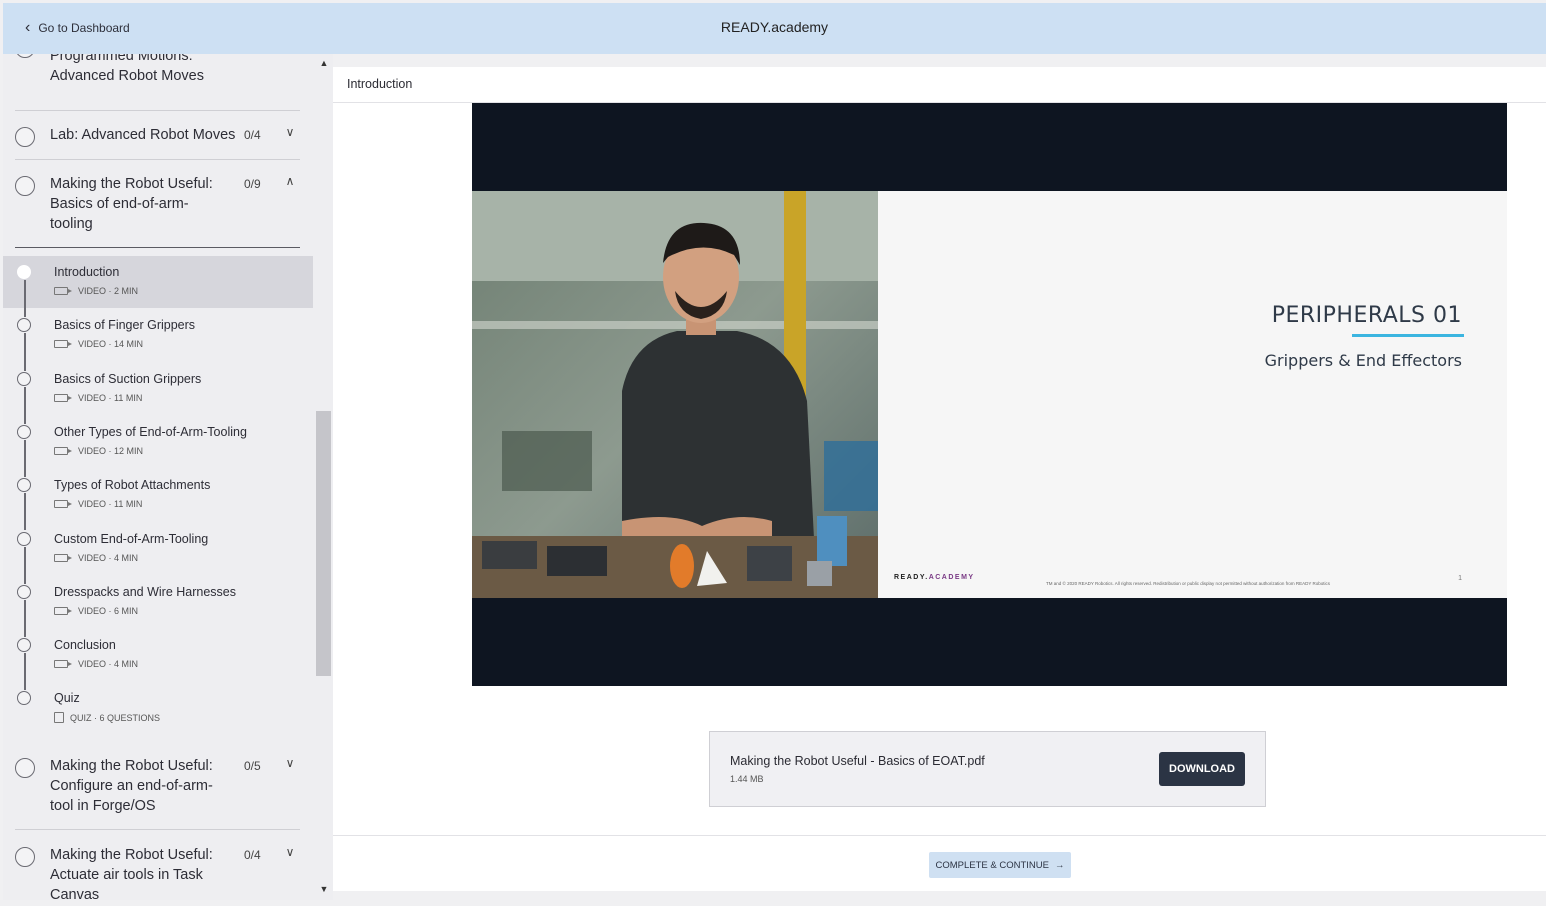 The width and height of the screenshot is (1546, 906). Describe the element at coordinates (252, 766) in the screenshot. I see `module-progress-count: 0/5` at that location.